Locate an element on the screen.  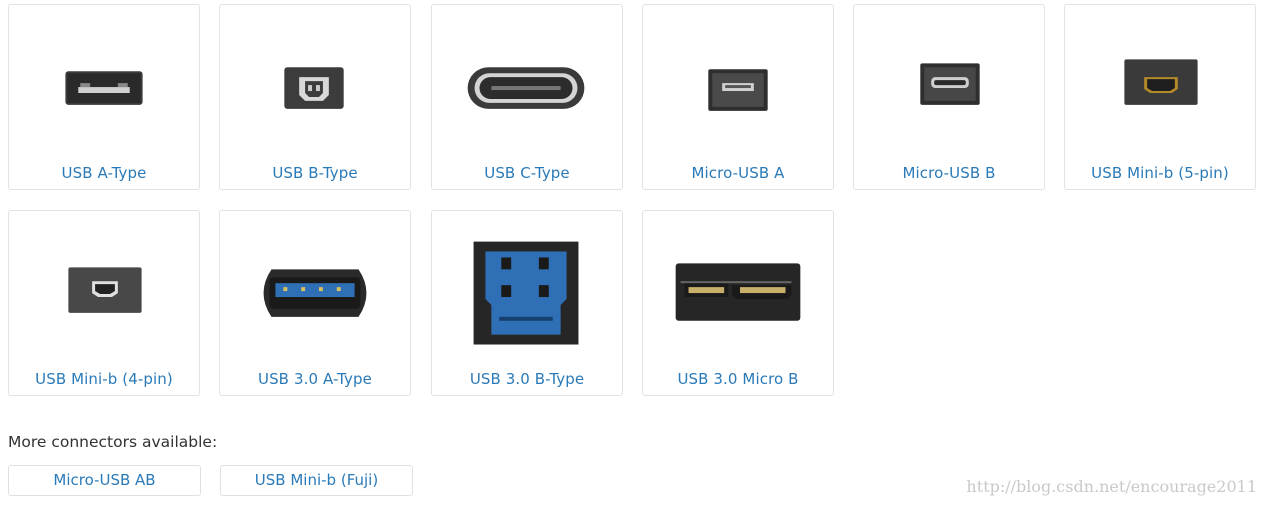
usb-c-connector-icon is located at coordinates (526, 88).